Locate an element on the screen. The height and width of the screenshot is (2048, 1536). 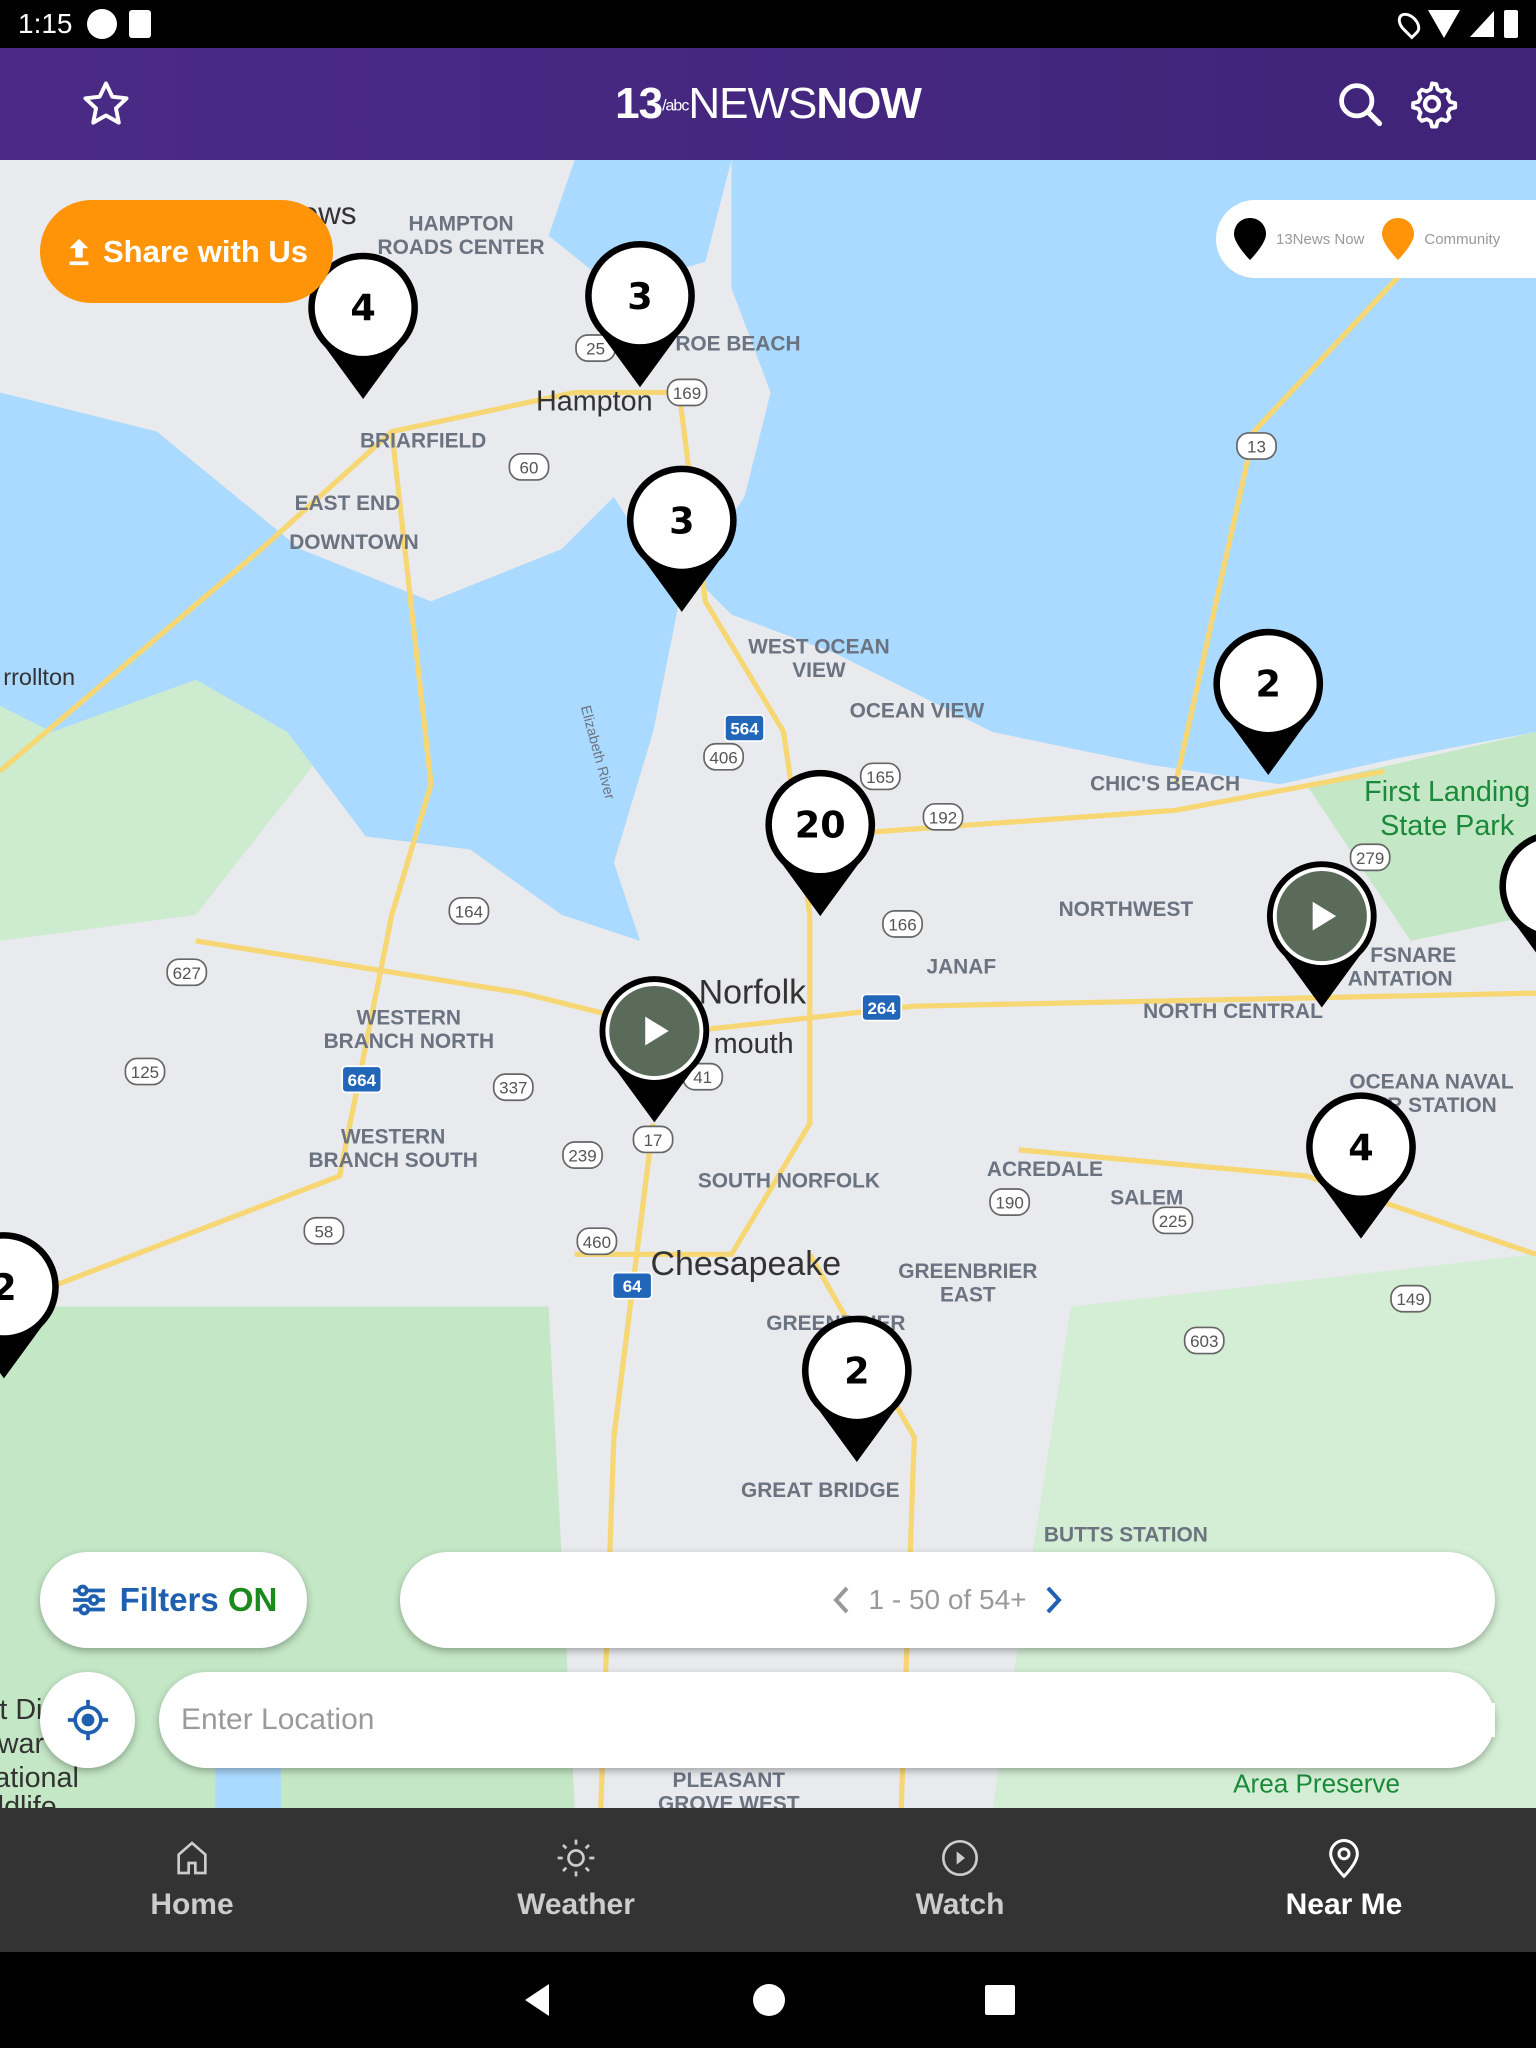
location-status-icon is located at coordinates (1409, 24).